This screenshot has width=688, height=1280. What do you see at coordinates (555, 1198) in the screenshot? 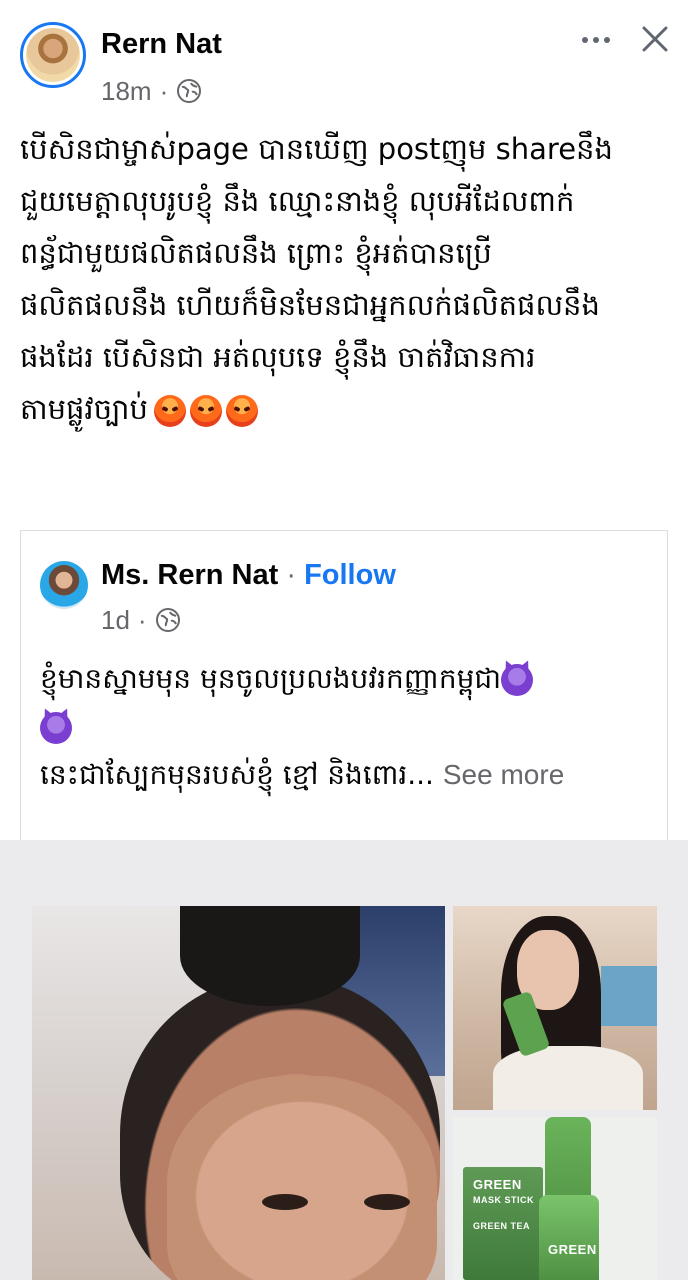
I see `photo-bottom-right: GREEN MASK STICK GREEN TEA GREEN` at bounding box center [555, 1198].